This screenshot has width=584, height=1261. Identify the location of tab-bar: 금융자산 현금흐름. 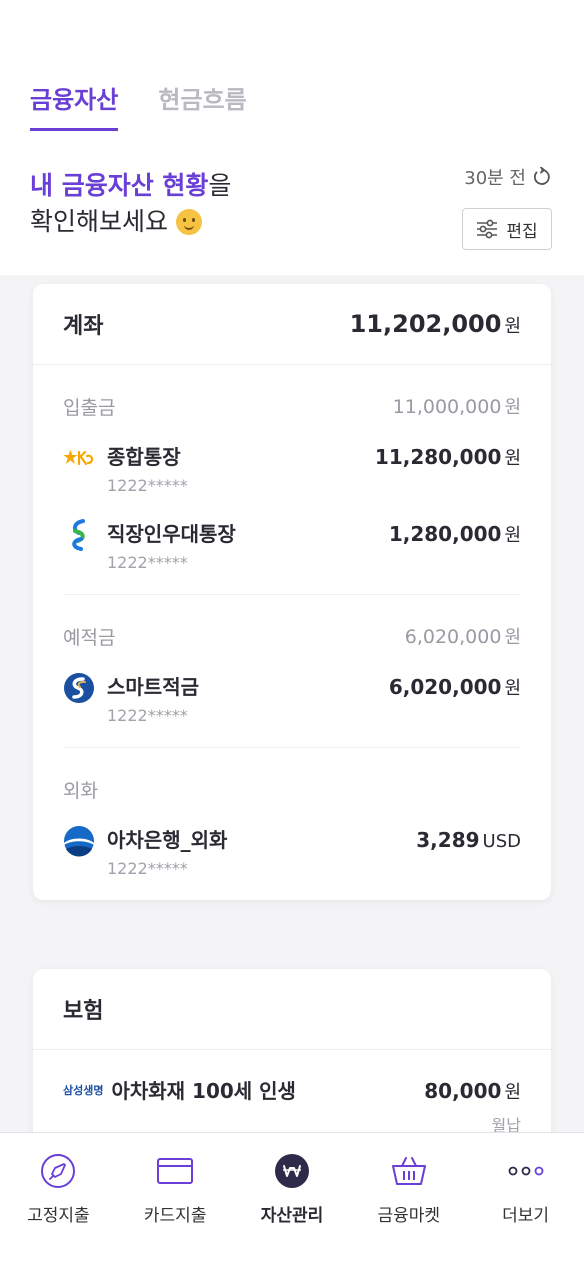
(138, 105).